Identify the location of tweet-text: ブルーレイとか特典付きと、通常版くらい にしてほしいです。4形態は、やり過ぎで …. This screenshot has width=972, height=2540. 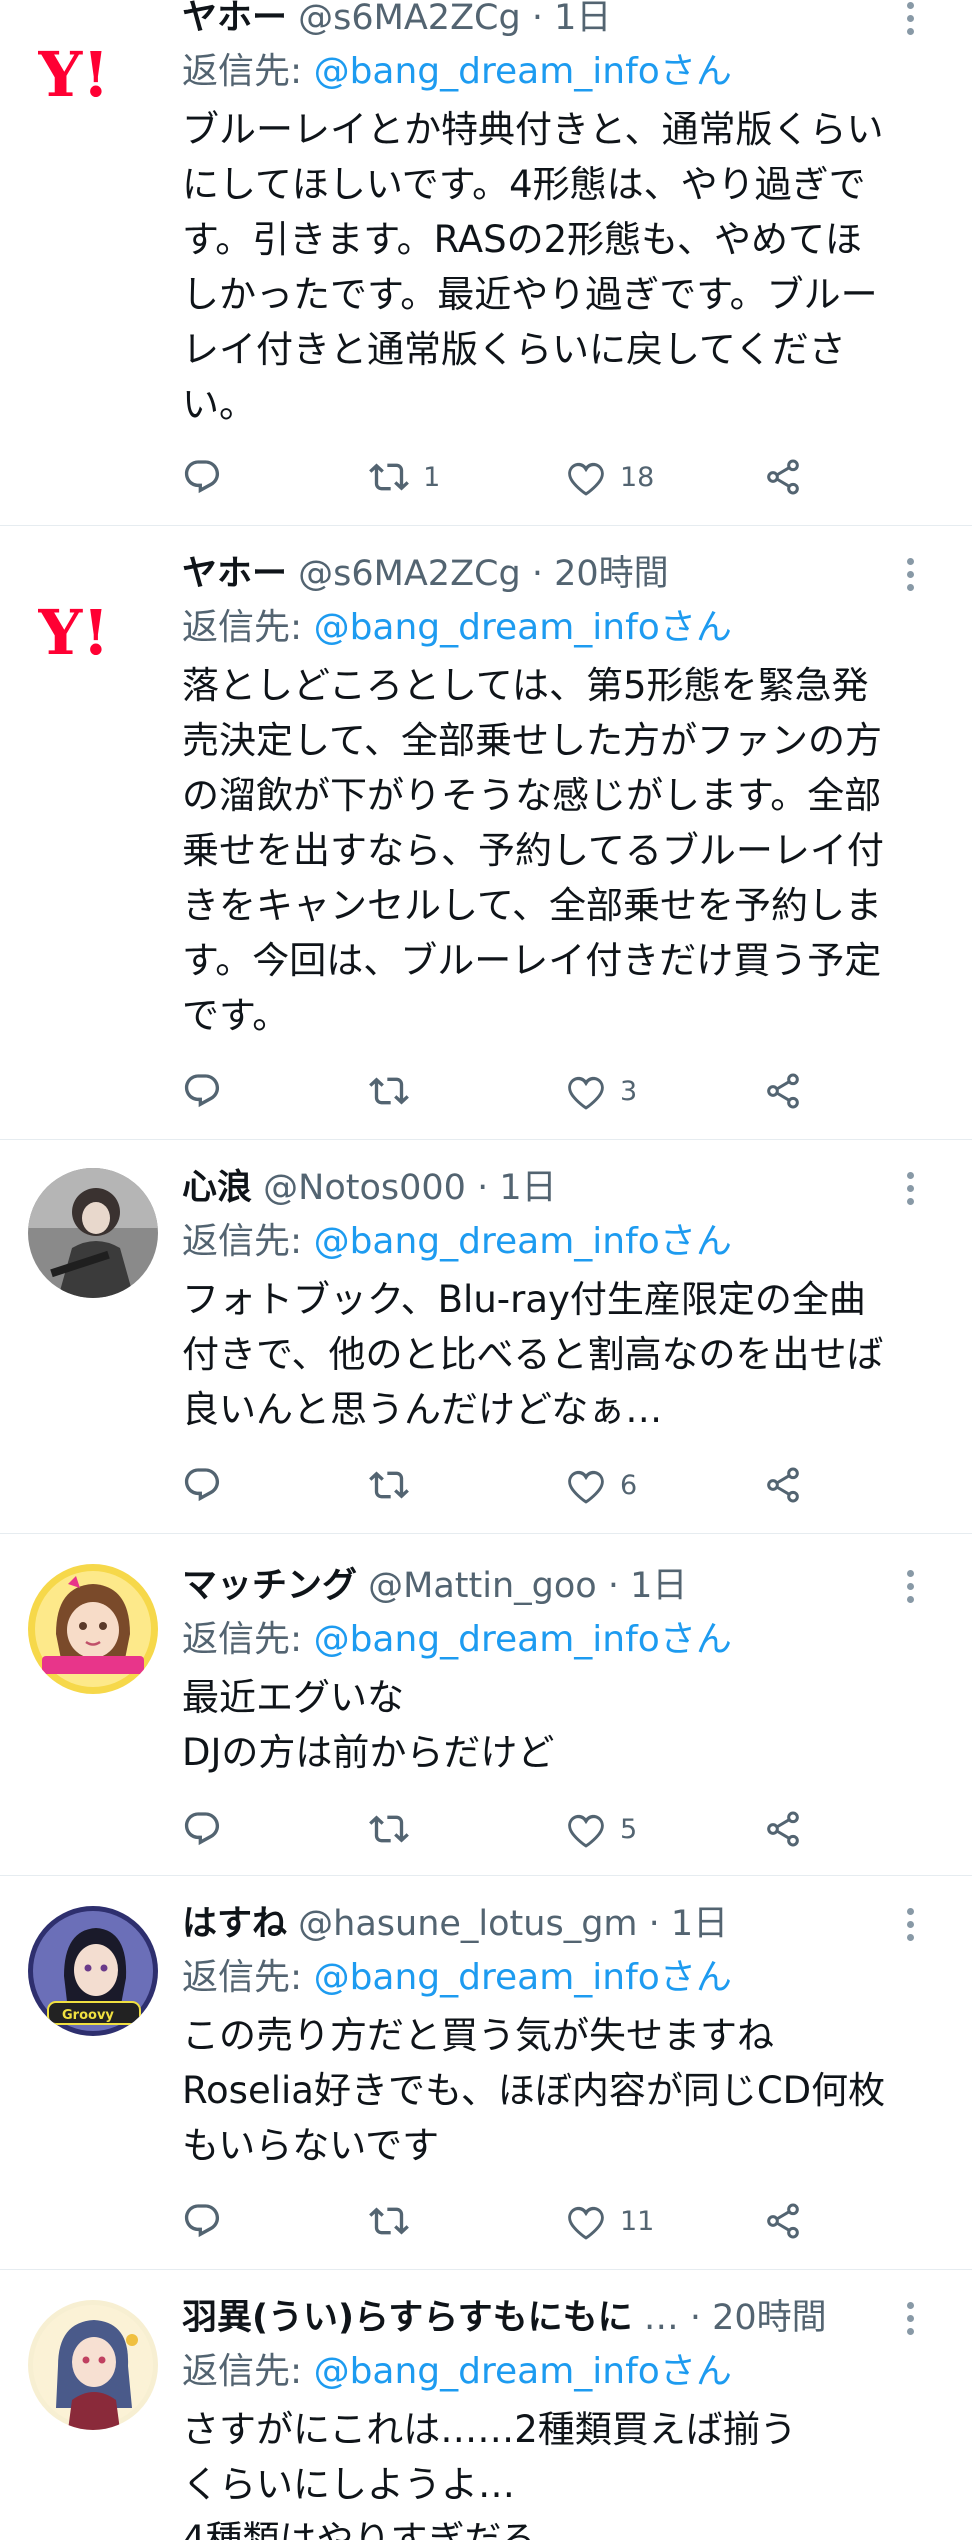
(533, 267).